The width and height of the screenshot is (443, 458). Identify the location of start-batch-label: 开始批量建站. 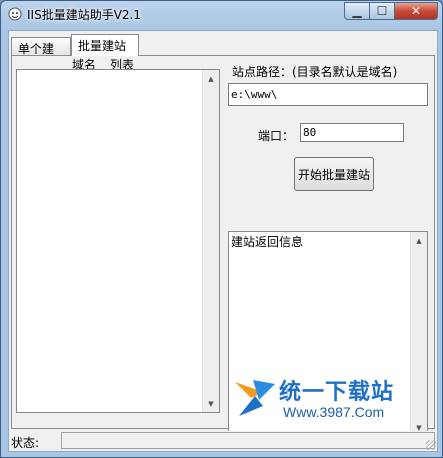
(333, 174).